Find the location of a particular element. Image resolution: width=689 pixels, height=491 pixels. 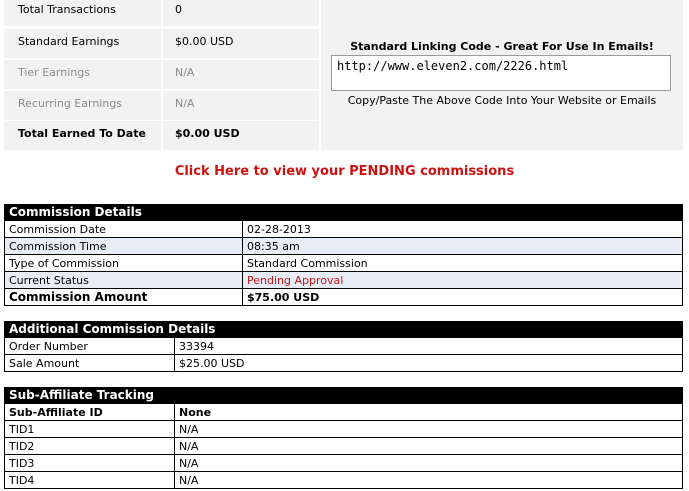

row-value: 02-28-2013 is located at coordinates (462, 229).